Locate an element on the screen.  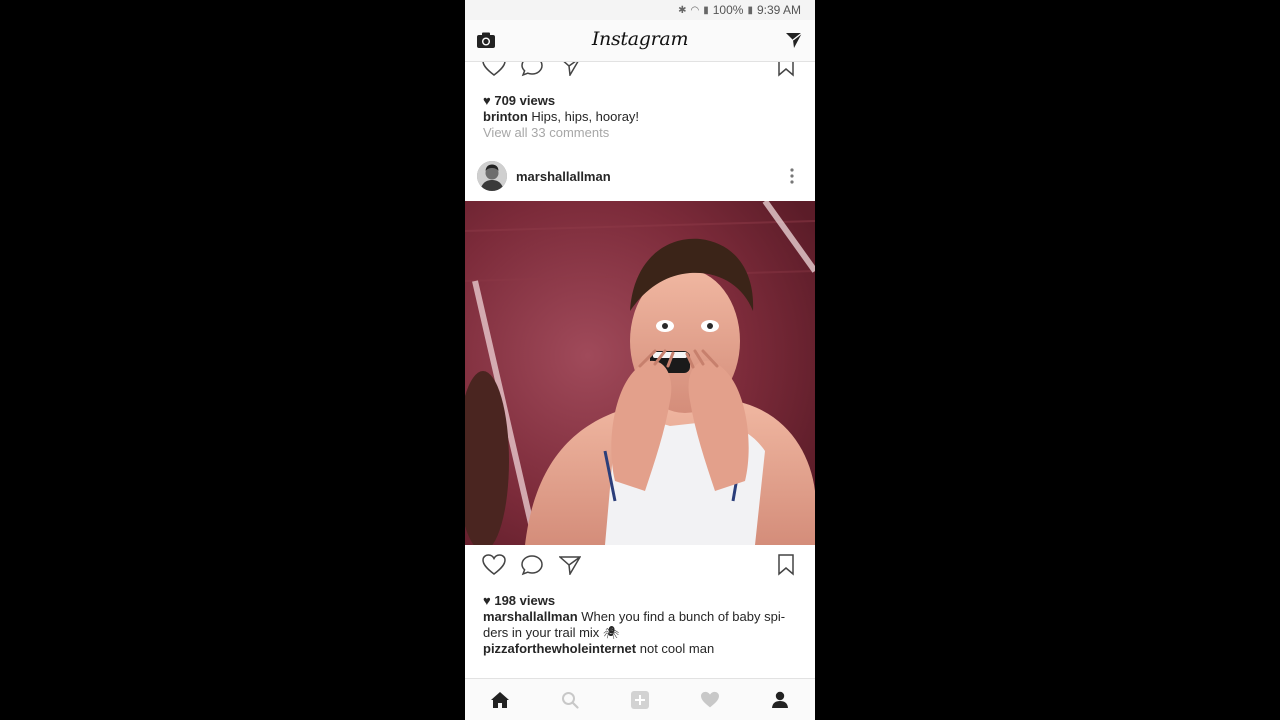
plus-square-icon is located at coordinates (640, 700).